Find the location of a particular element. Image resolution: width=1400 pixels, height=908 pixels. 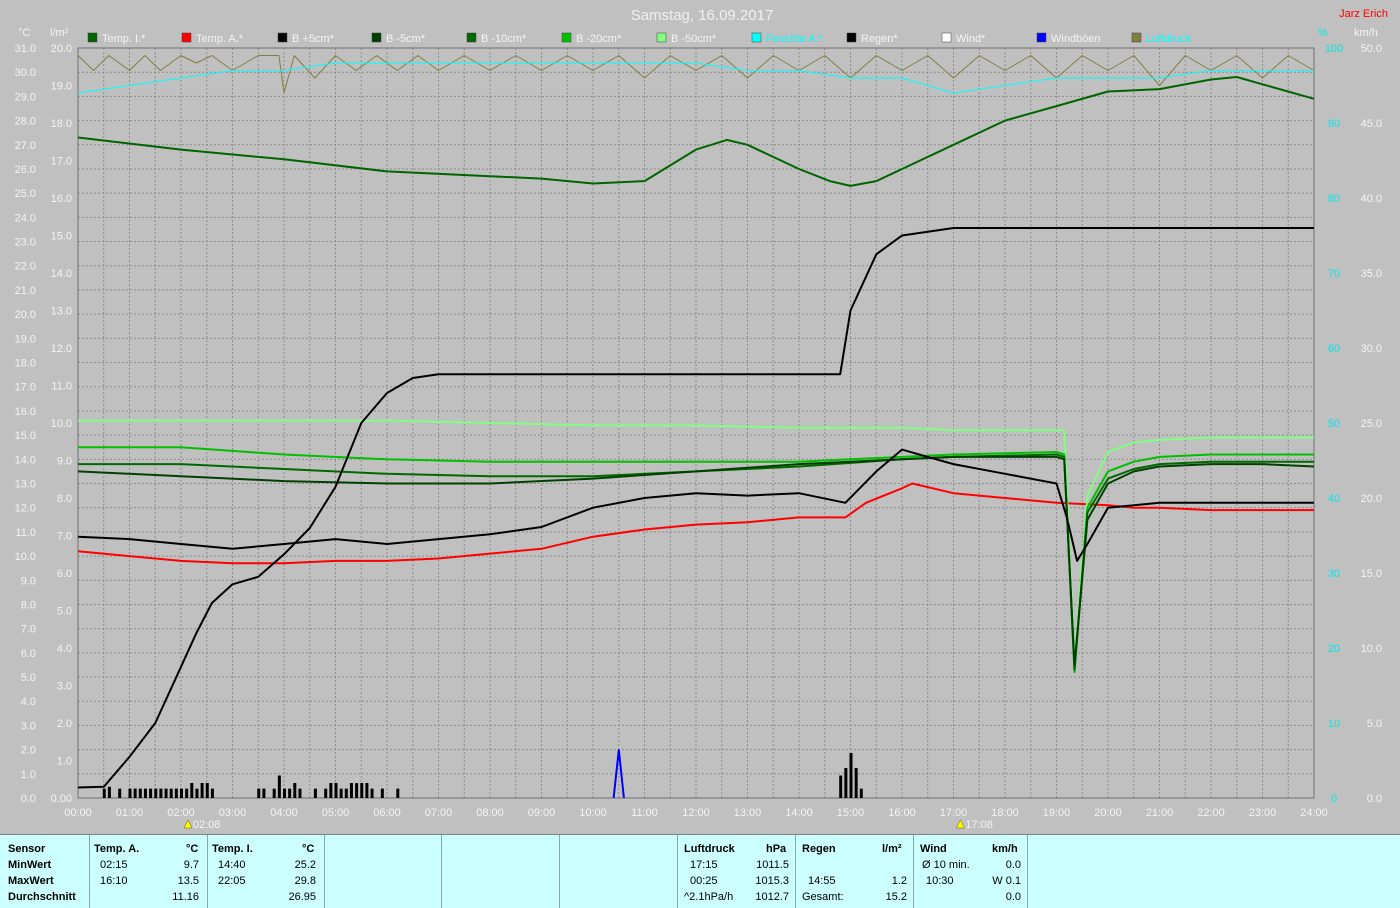

wind-tick-label: 5.0 is located at coordinates (1374, 724).